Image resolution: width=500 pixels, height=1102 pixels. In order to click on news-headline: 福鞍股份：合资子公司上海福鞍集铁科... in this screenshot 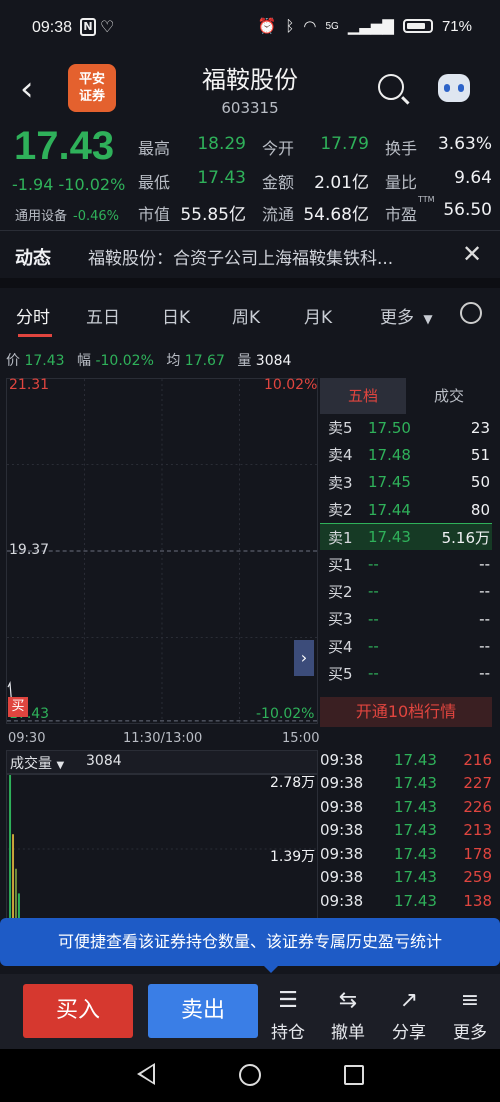, I will do `click(273, 256)`.